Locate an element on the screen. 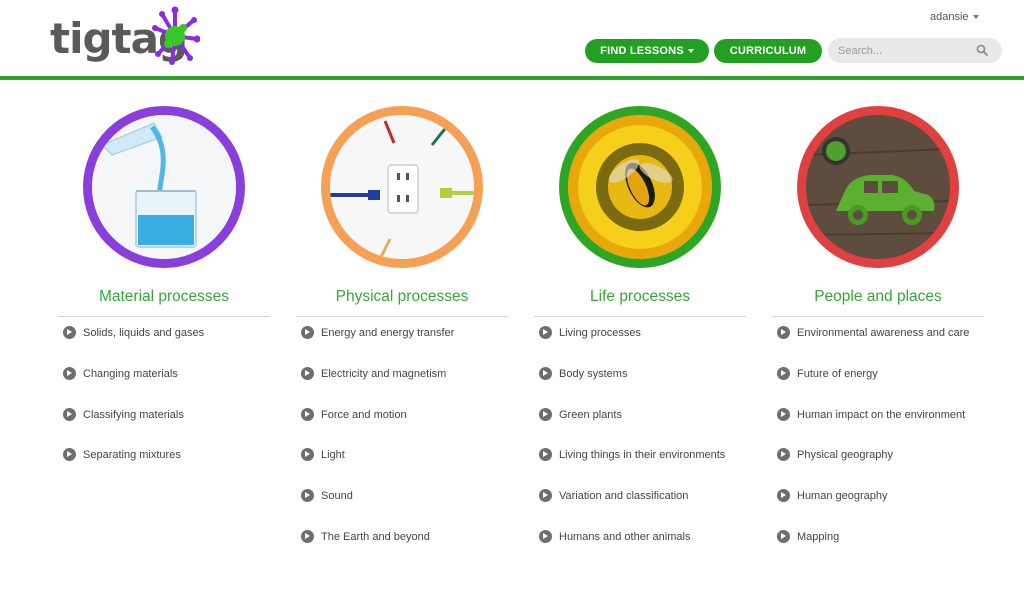  list-item: Environmental awareness and care is located at coordinates (873, 333).